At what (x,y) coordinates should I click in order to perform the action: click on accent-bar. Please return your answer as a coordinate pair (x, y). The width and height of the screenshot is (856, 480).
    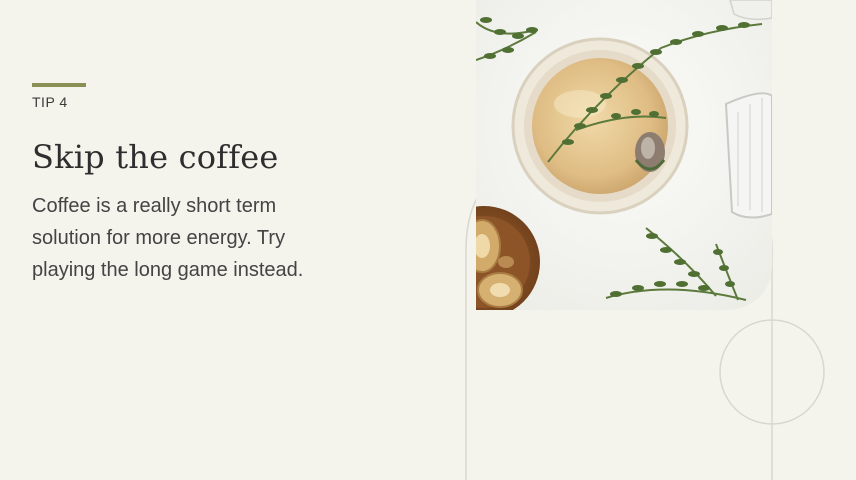
    Looking at the image, I should click on (59, 85).